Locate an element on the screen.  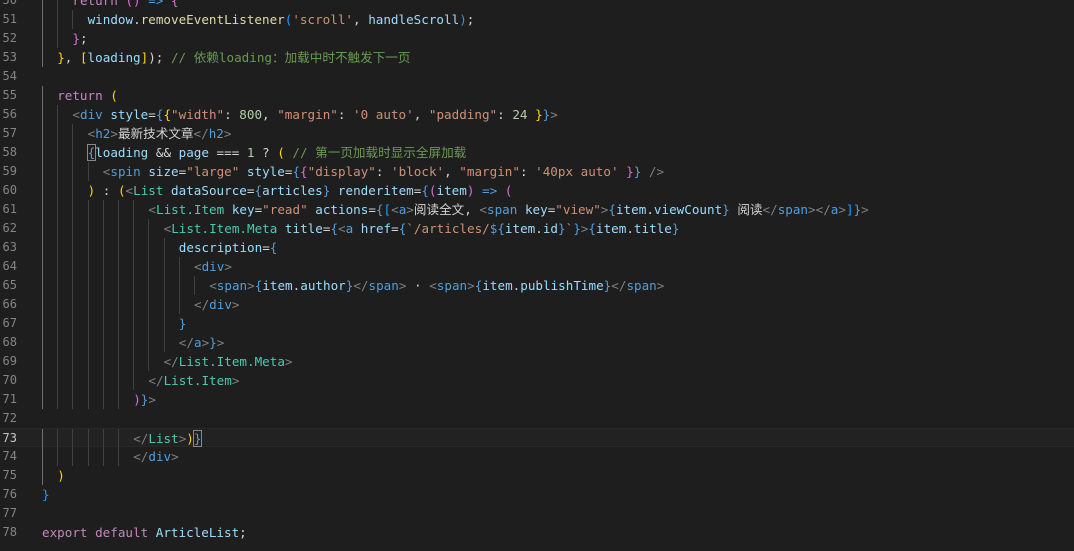
code-line-76: 76} is located at coordinates (537, 494).